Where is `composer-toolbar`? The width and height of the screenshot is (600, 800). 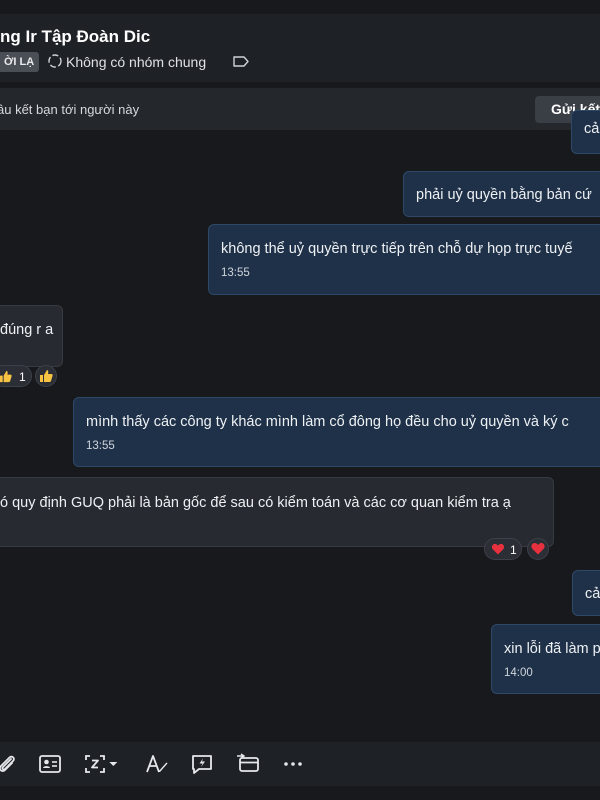
composer-toolbar is located at coordinates (300, 764).